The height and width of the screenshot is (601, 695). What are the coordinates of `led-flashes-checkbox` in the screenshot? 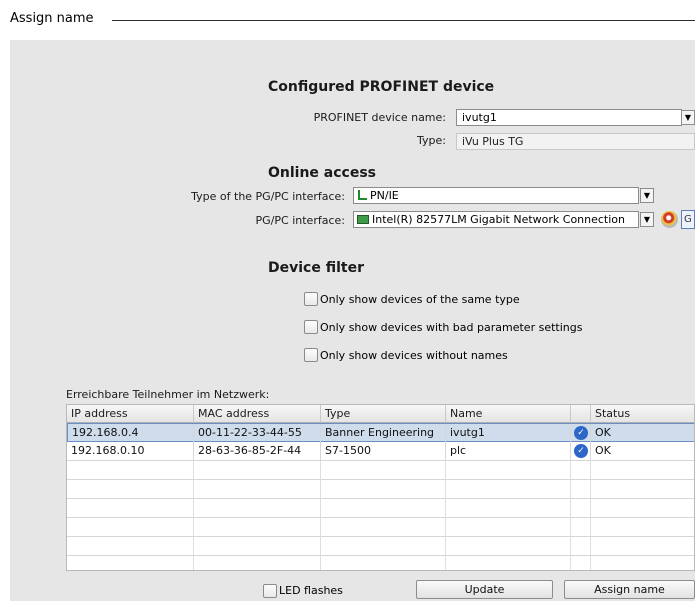 It's located at (270, 591).